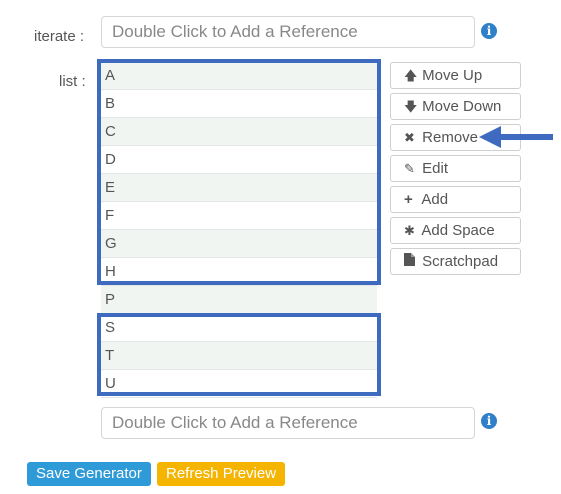 The width and height of the screenshot is (561, 494). I want to click on asterisk-icon: ✱, so click(409, 230).